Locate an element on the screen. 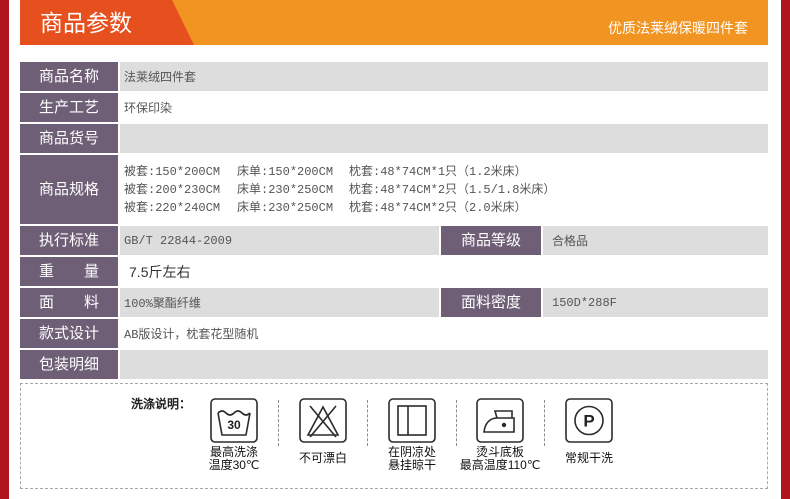 This screenshot has height=499, width=790. param-label-cell: 商品等级 is located at coordinates (491, 240).